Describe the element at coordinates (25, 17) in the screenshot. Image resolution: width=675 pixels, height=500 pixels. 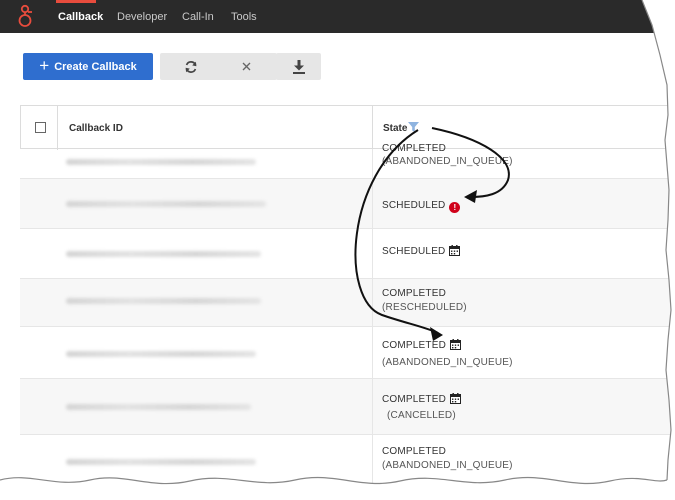
I see `app-logo-icon` at that location.